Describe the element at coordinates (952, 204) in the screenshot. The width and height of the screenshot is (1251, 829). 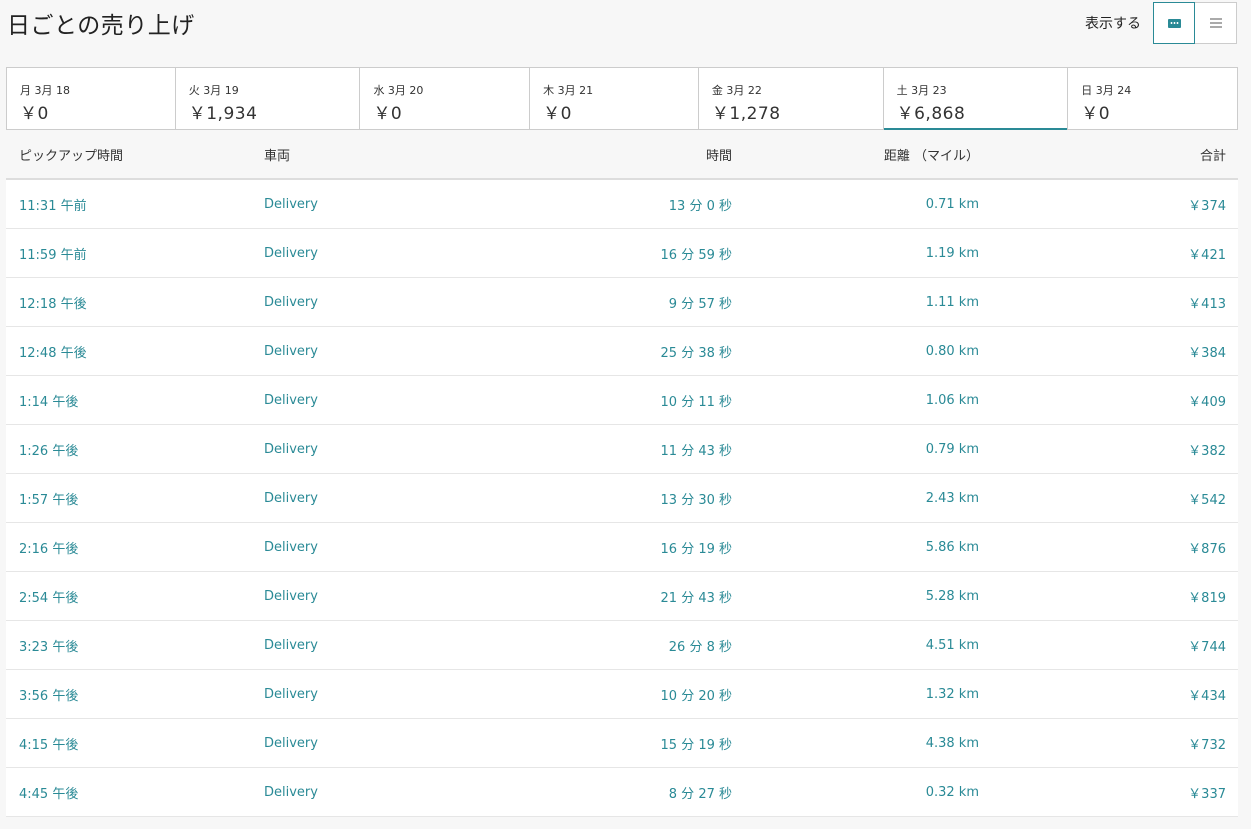
I see `cell-distance: 0.71 km` at that location.